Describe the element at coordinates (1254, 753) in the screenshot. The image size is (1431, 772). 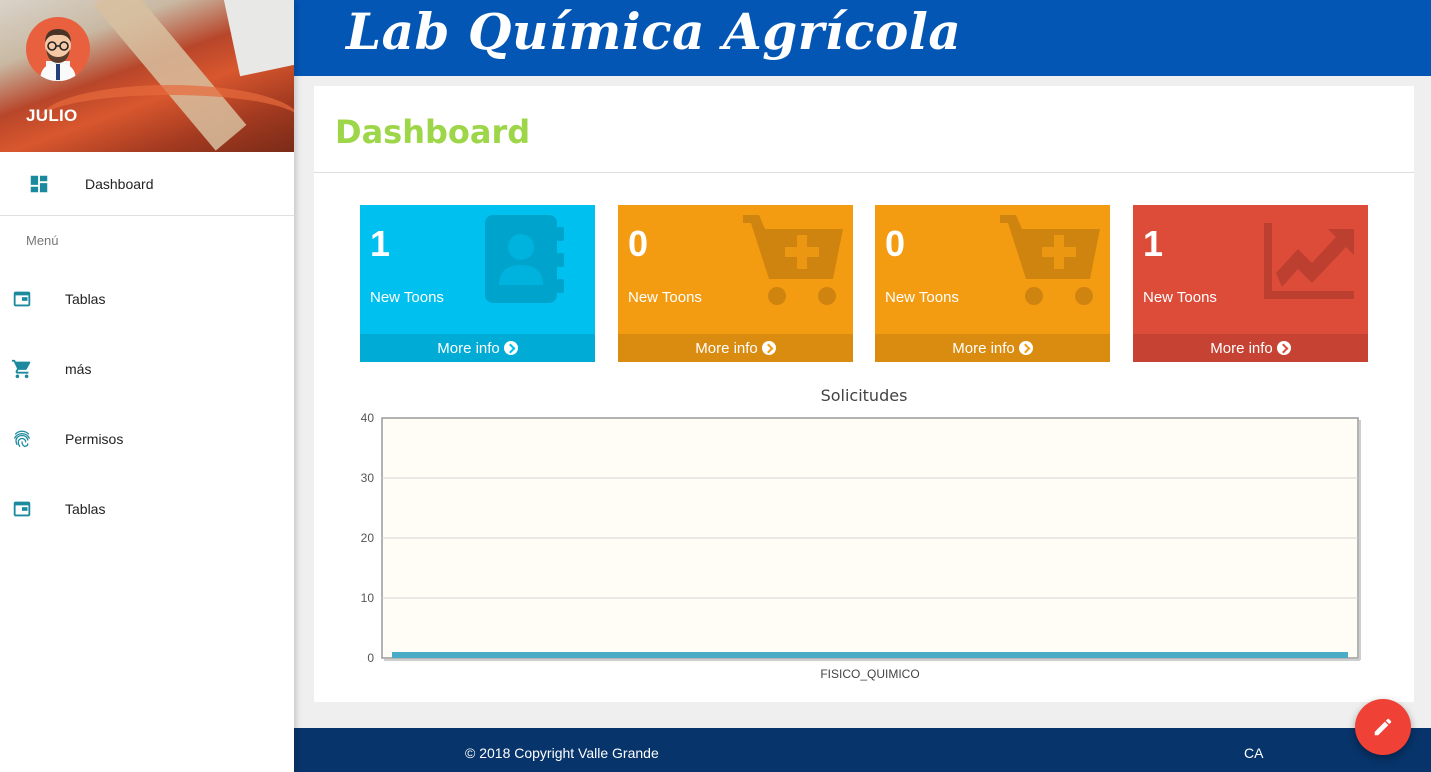
I see `footer-right-text: CA` at that location.